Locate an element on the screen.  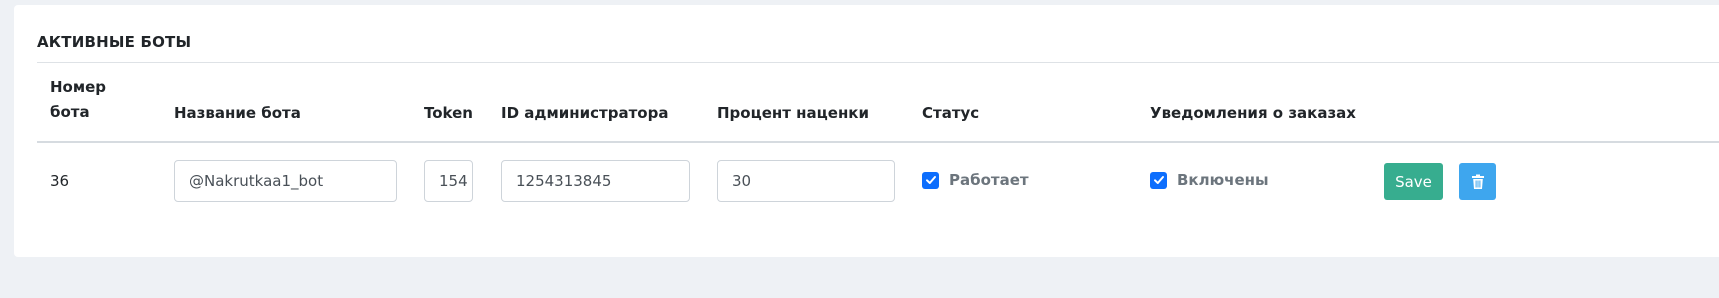
header-bot-name: Название бота is located at coordinates (237, 113).